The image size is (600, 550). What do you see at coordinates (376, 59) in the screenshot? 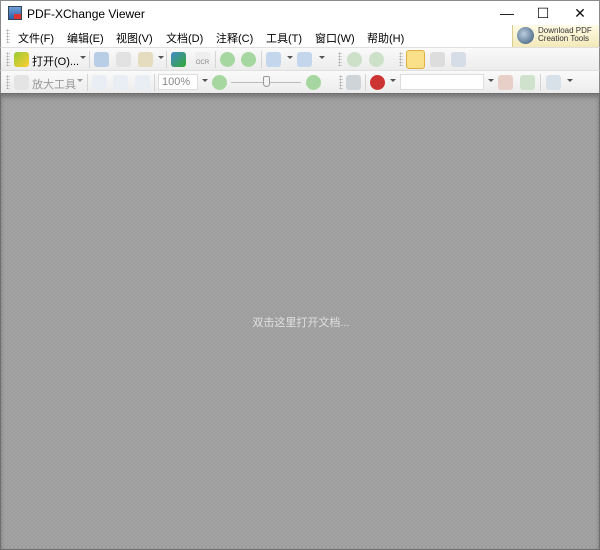
I see `rotate-right-icon` at bounding box center [376, 59].